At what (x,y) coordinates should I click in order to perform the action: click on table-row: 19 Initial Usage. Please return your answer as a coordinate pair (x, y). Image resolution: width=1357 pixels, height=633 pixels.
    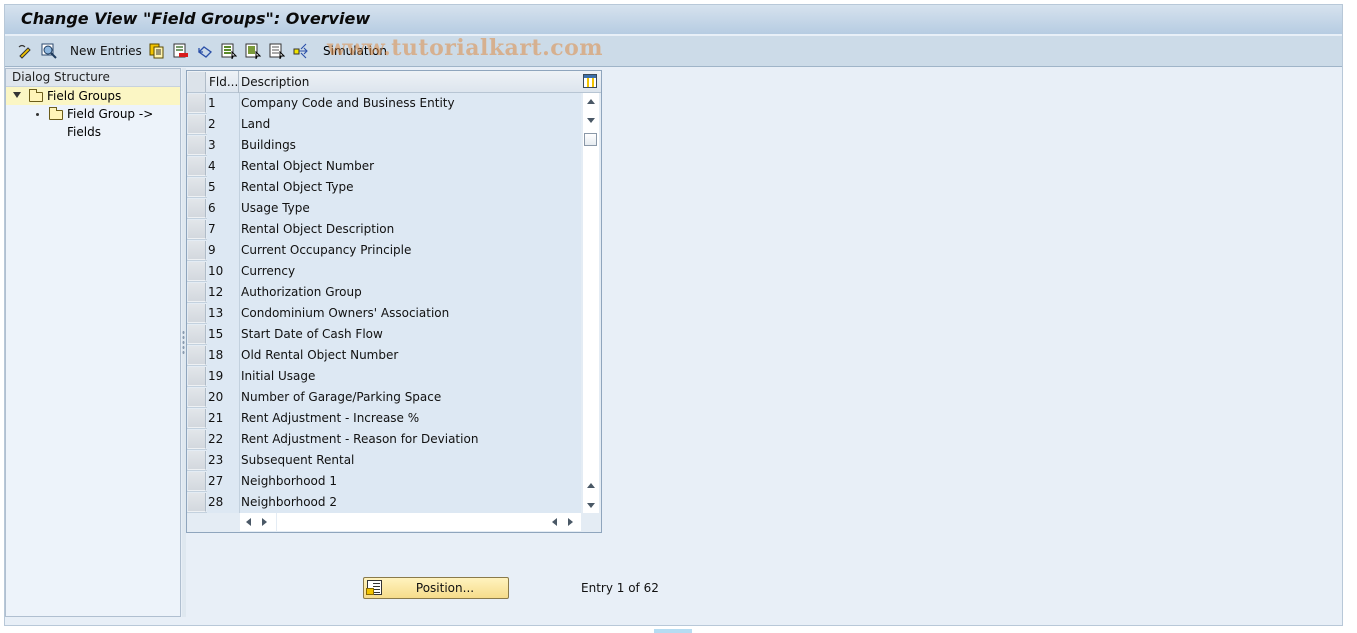
    Looking at the image, I should click on (384, 376).